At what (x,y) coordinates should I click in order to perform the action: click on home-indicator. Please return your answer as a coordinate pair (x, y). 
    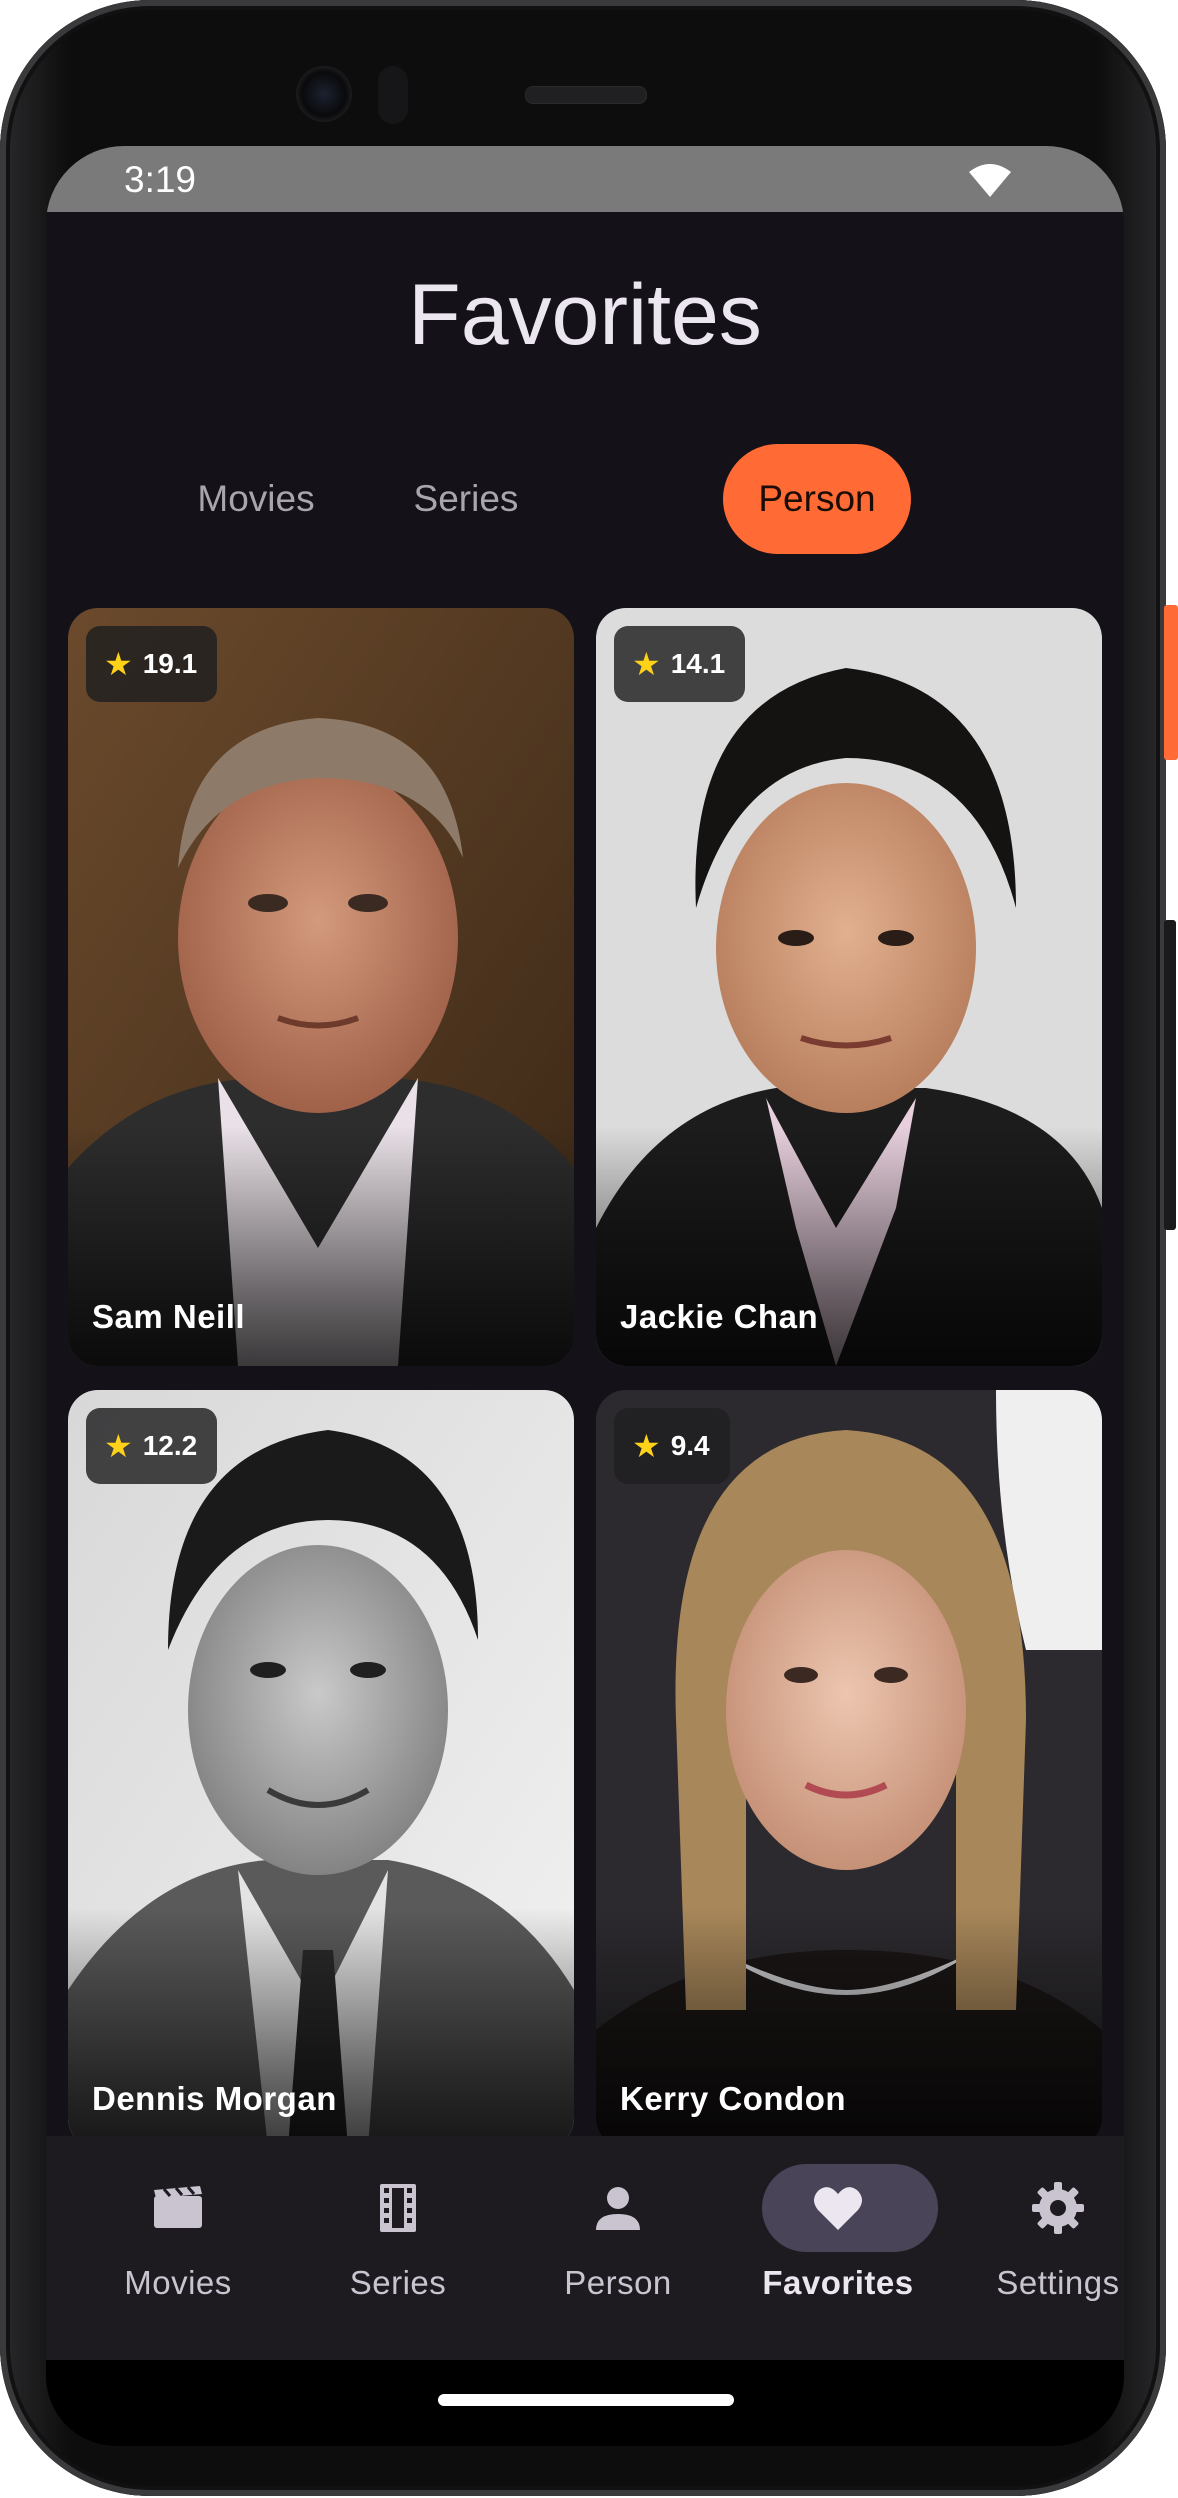
    Looking at the image, I should click on (586, 2400).